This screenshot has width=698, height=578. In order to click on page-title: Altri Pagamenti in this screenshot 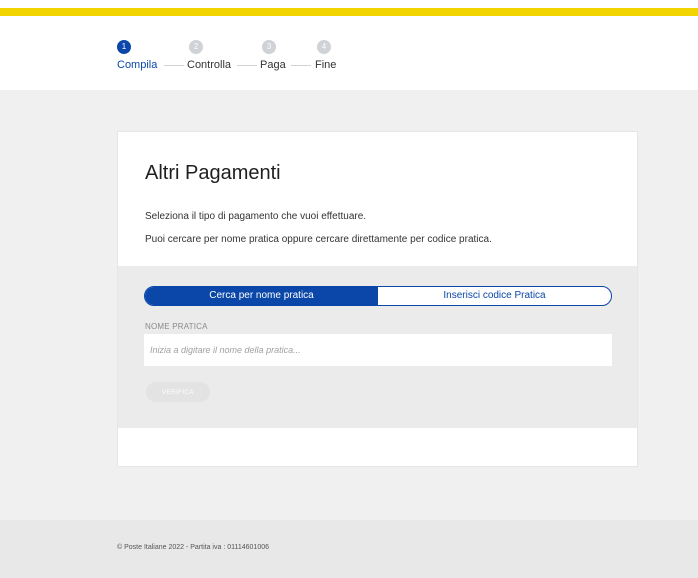, I will do `click(213, 173)`.